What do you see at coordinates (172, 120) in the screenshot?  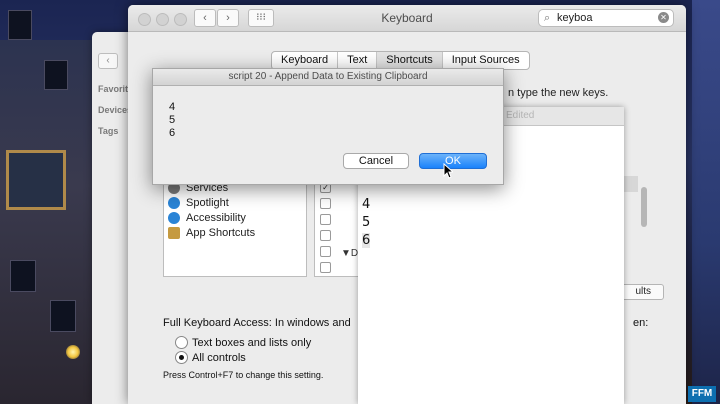 I see `dialog-text-line: 5` at bounding box center [172, 120].